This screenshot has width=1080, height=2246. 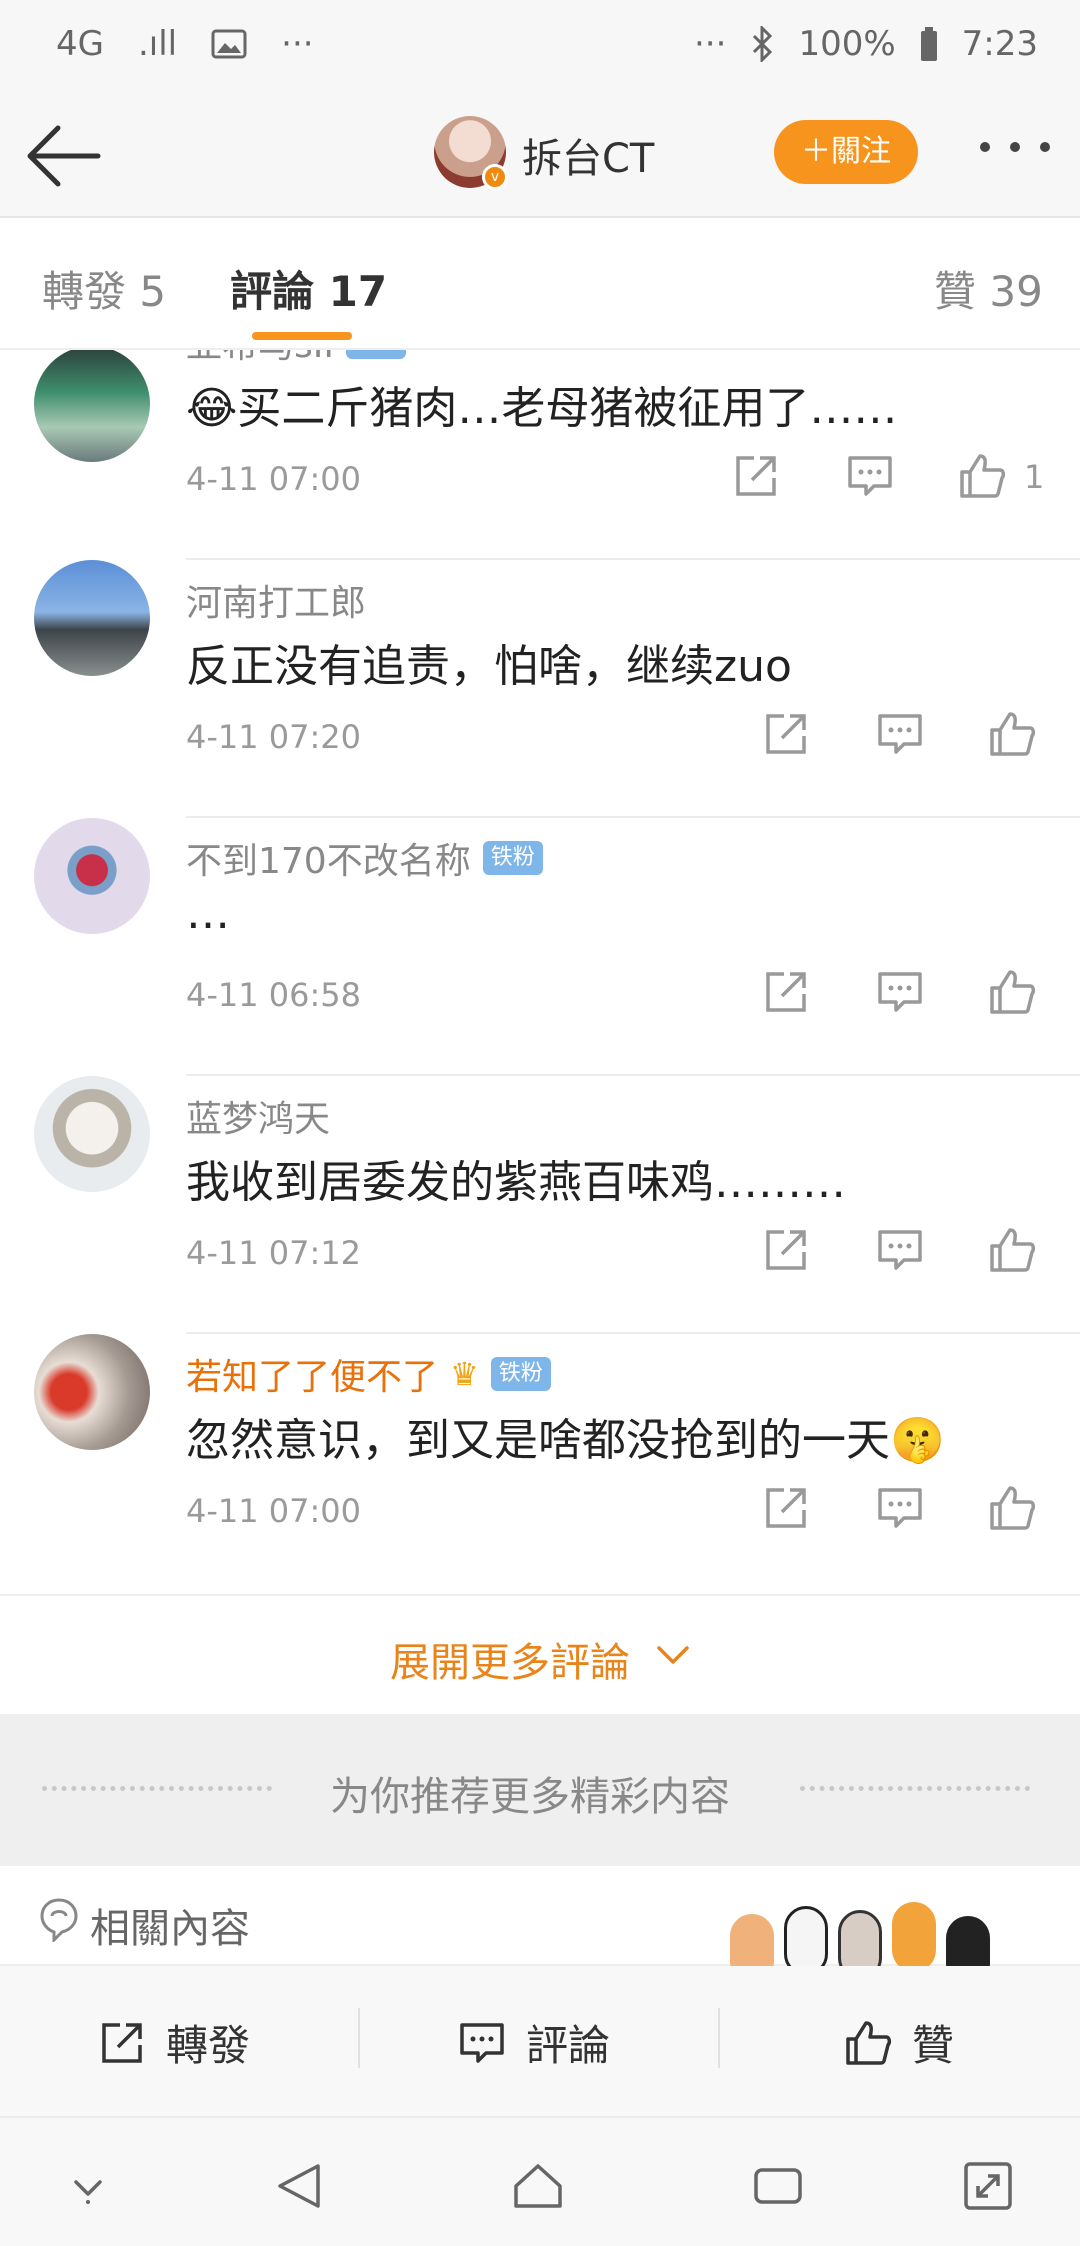 I want to click on dotted-divider-left, so click(x=157, y=1789).